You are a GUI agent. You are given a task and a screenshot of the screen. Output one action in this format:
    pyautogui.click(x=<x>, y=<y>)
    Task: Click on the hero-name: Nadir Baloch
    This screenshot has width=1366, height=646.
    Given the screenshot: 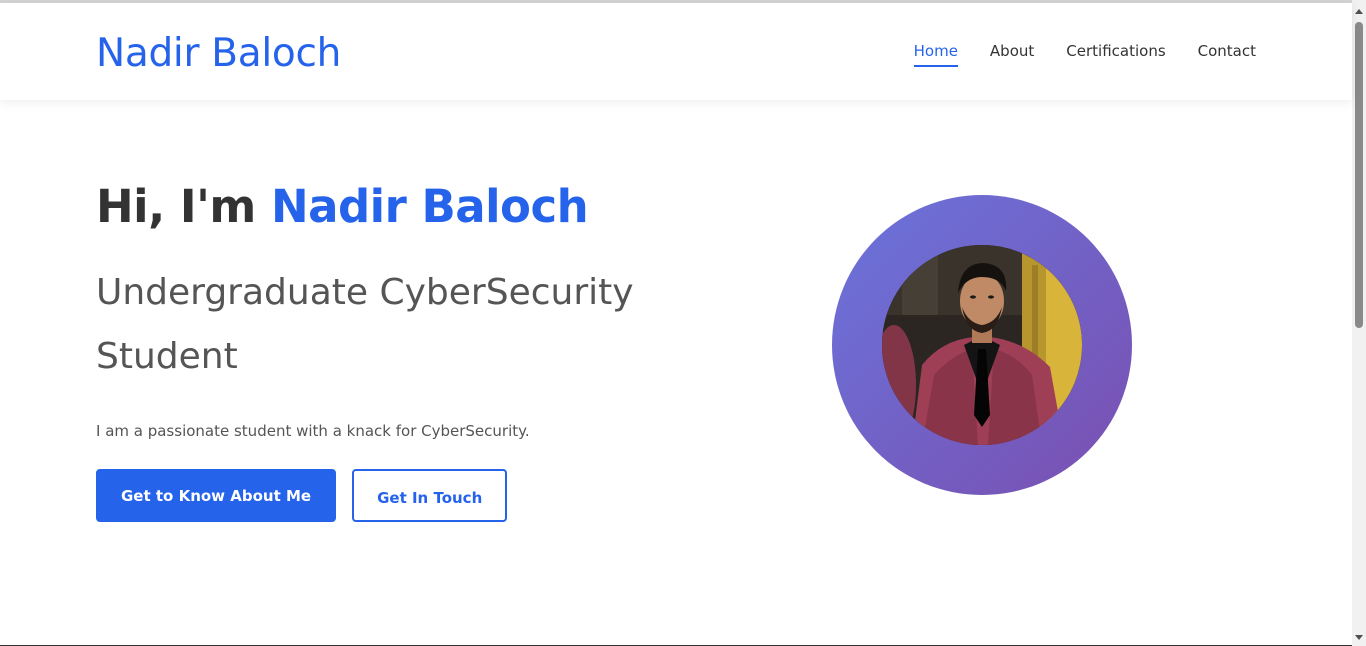 What is the action you would take?
    pyautogui.click(x=429, y=206)
    